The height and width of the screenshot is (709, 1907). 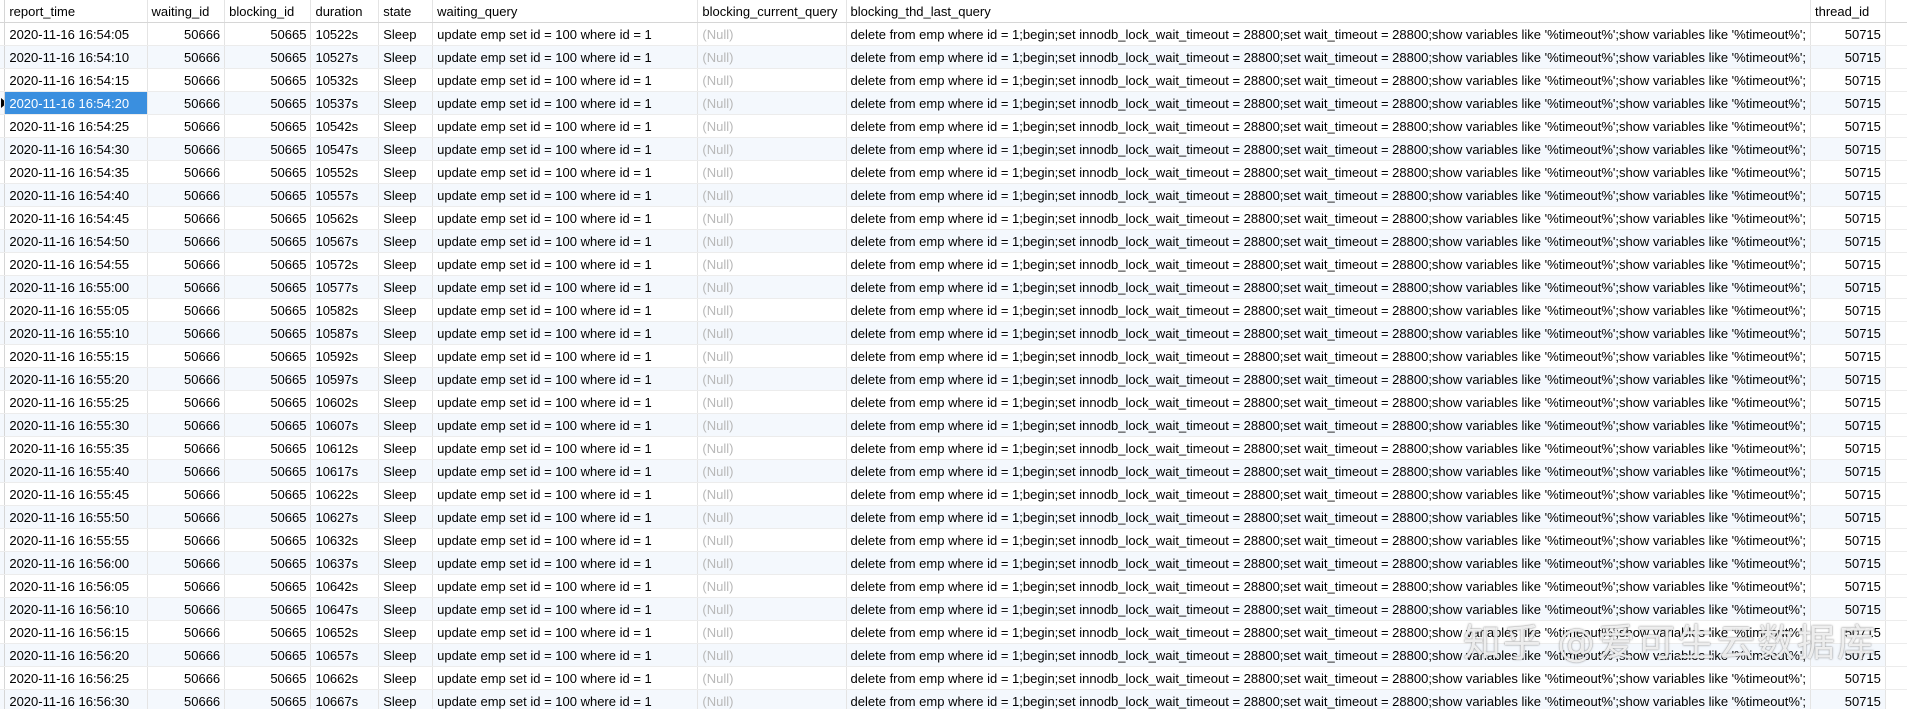 What do you see at coordinates (345, 379) in the screenshot?
I see `cell-duration: 10597s` at bounding box center [345, 379].